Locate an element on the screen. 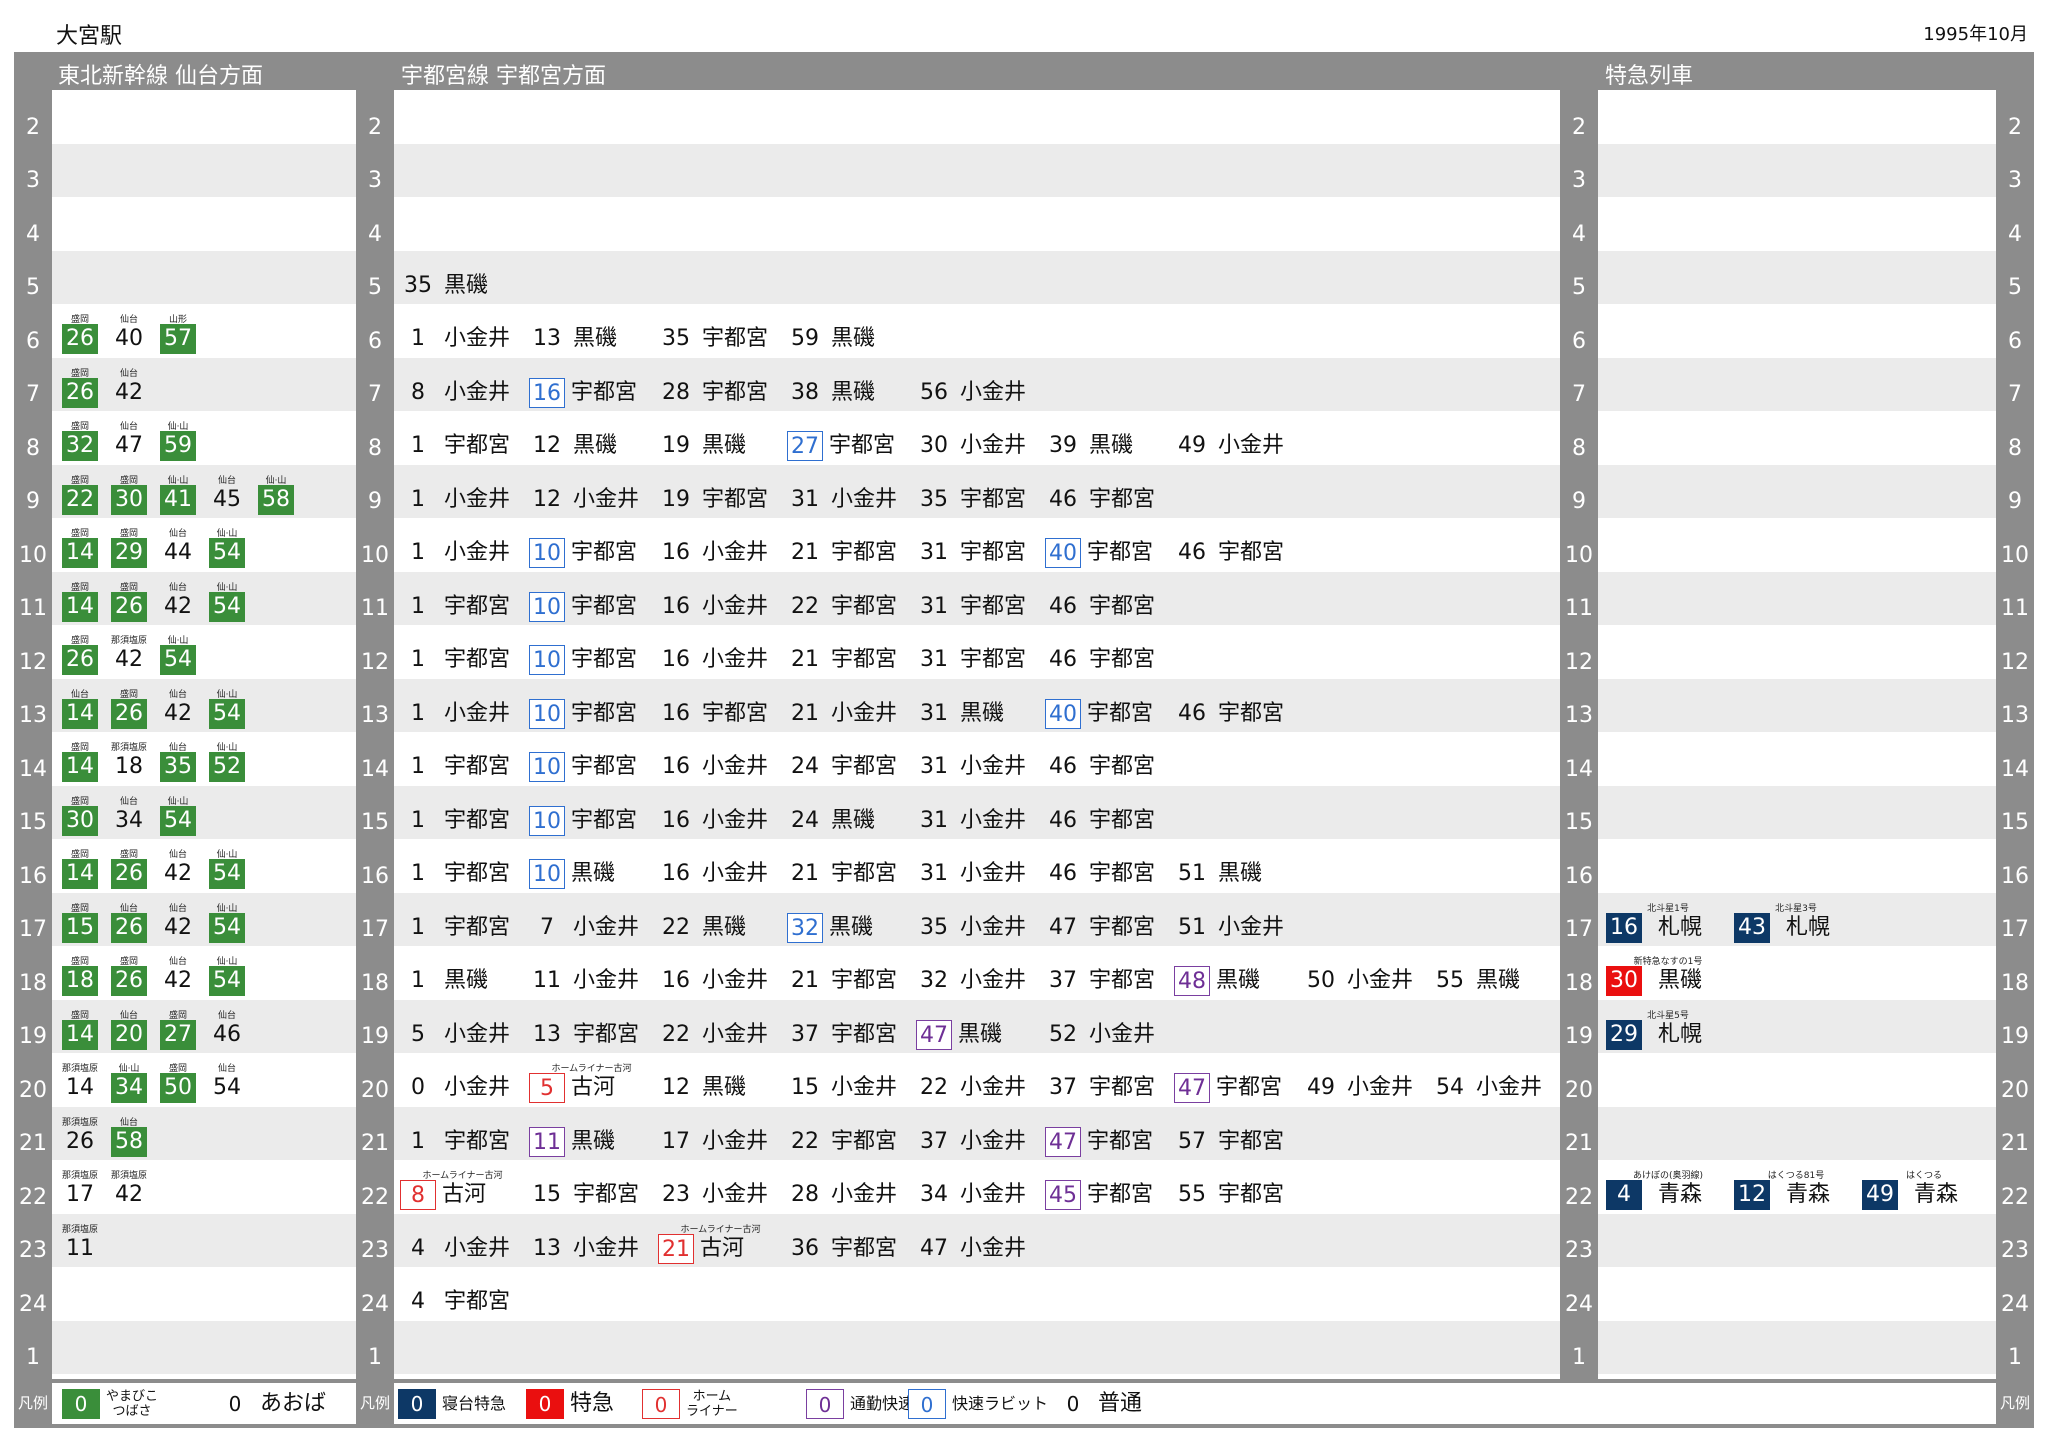  hour-label: 5 is located at coordinates (1579, 287).